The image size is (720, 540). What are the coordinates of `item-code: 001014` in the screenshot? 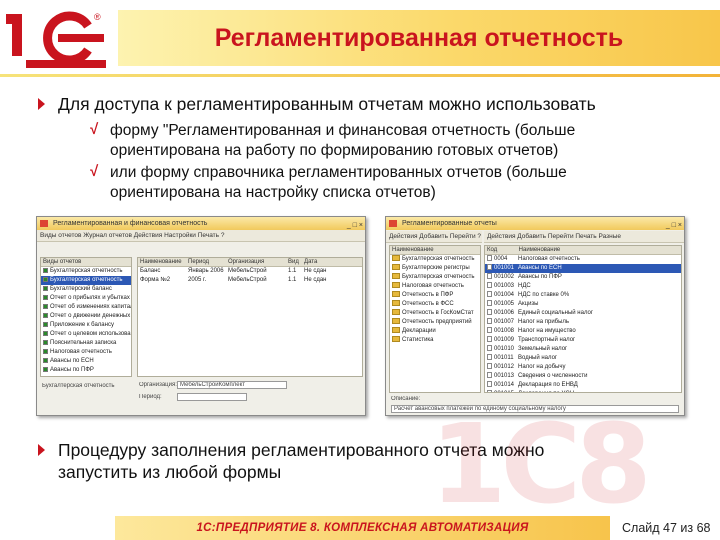 It's located at (504, 385).